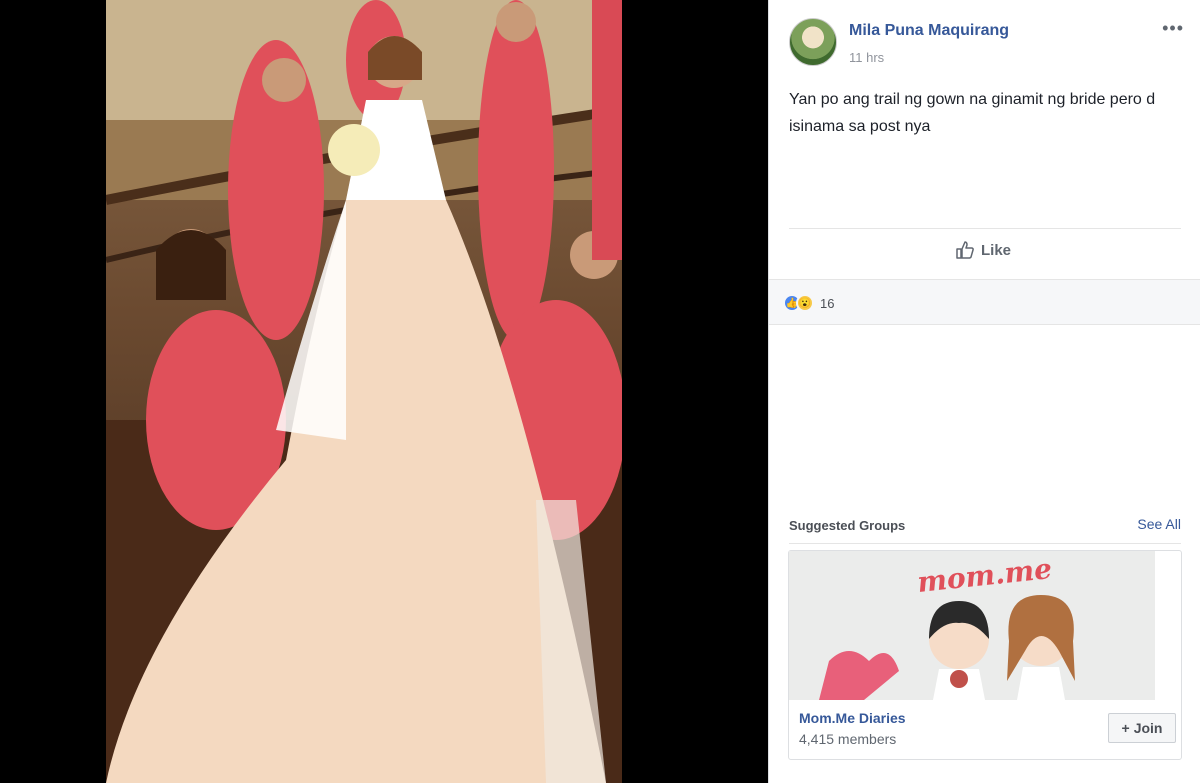 This screenshot has width=1200, height=783. I want to click on author-name: Mila Puna Maquirang, so click(929, 31).